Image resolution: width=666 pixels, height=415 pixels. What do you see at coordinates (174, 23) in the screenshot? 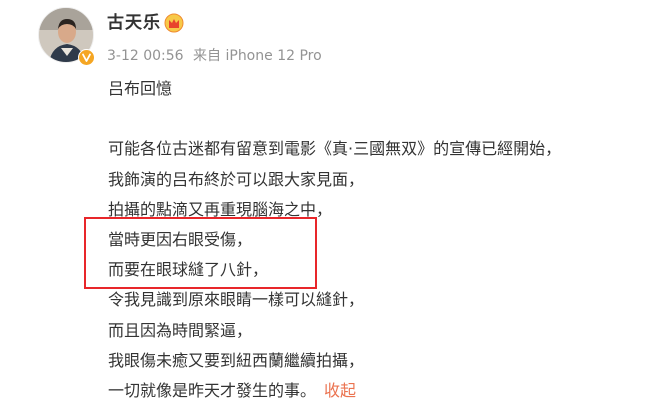
I see `crown-icon` at bounding box center [174, 23].